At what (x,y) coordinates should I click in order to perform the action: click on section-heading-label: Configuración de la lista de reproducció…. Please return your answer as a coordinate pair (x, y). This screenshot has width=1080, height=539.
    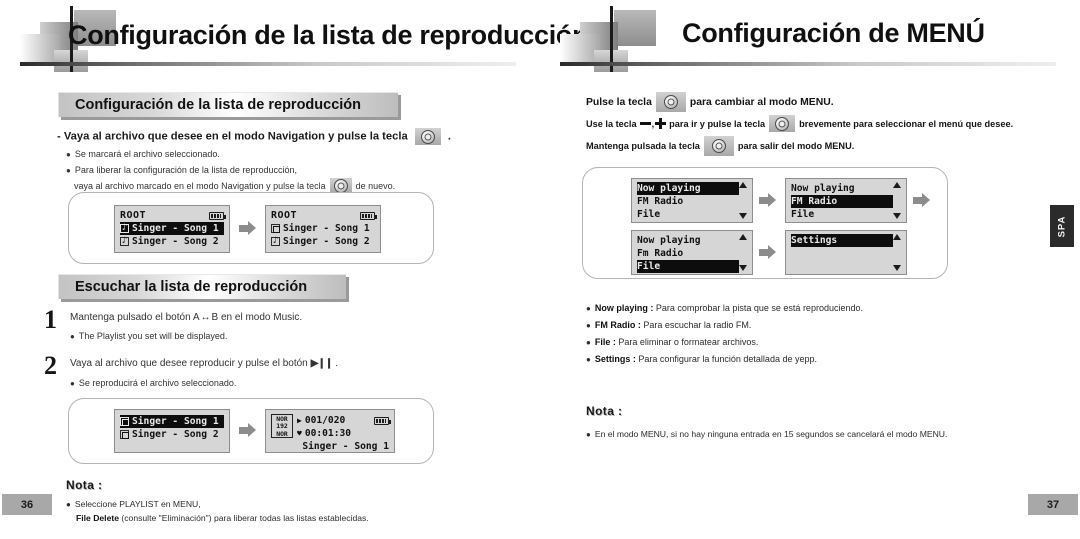
    Looking at the image, I should click on (218, 105).